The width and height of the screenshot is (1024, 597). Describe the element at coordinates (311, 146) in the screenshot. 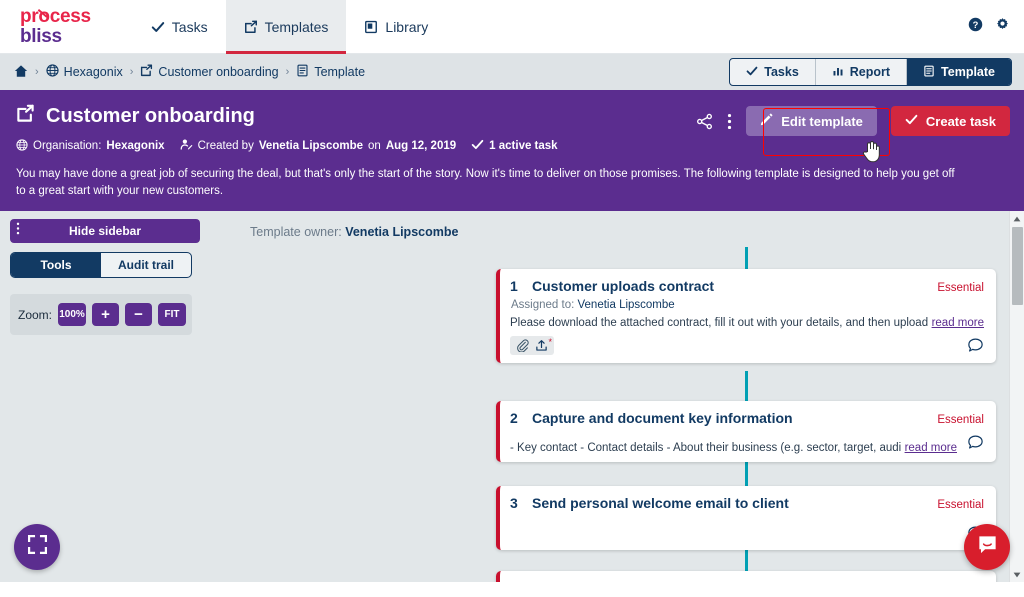

I see `creator-name: Venetia Lipscombe` at that location.